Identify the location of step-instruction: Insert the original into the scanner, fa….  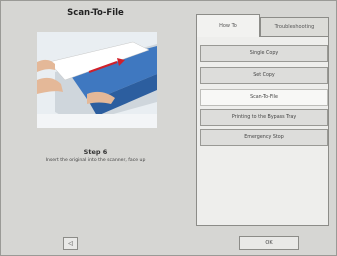
(95, 160).